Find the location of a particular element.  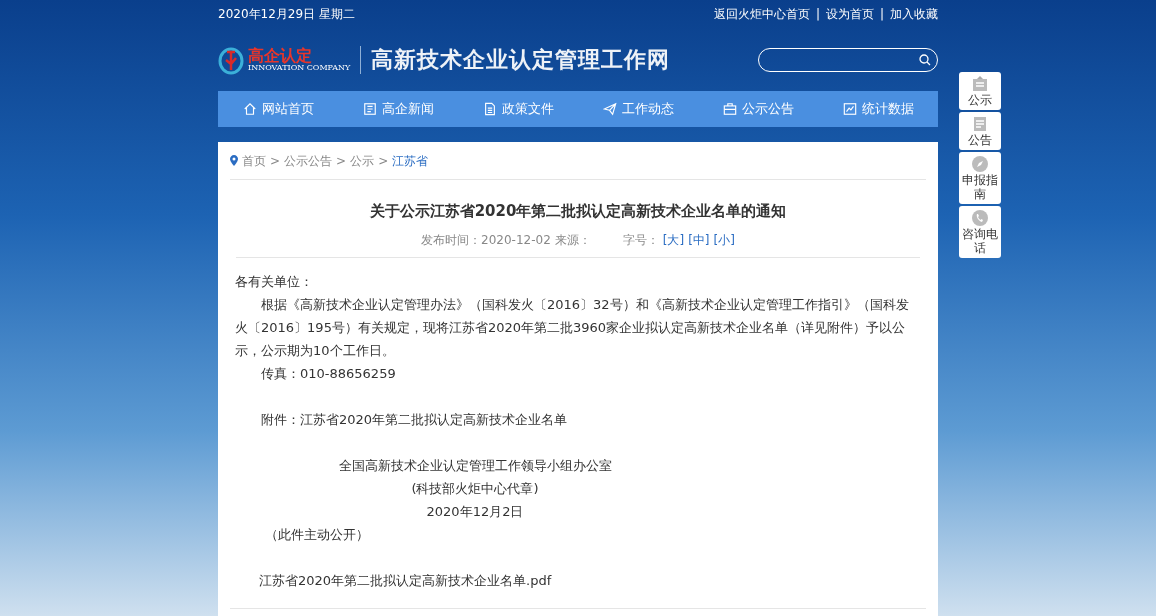

font-size-link: [中] is located at coordinates (699, 239).